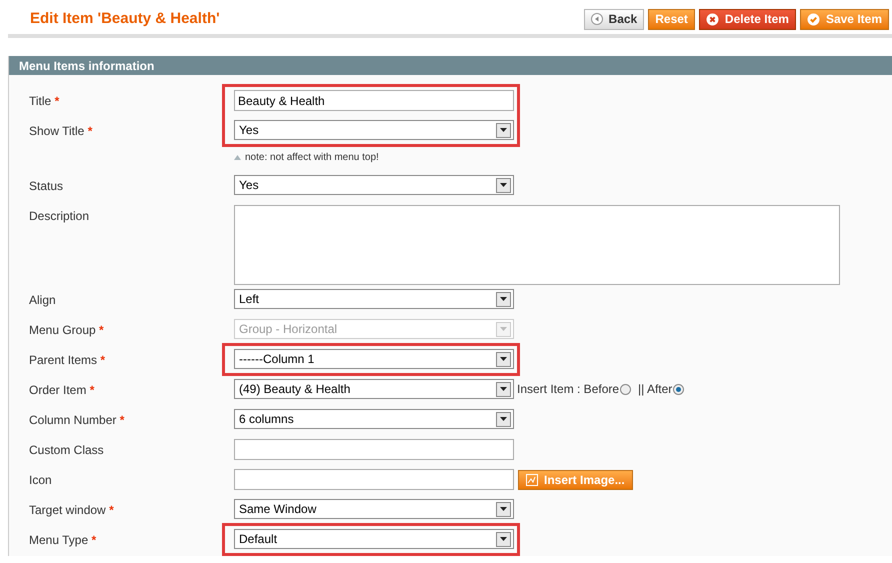 The image size is (892, 563). What do you see at coordinates (374, 539) in the screenshot?
I see `dropdown-field: Default` at bounding box center [374, 539].